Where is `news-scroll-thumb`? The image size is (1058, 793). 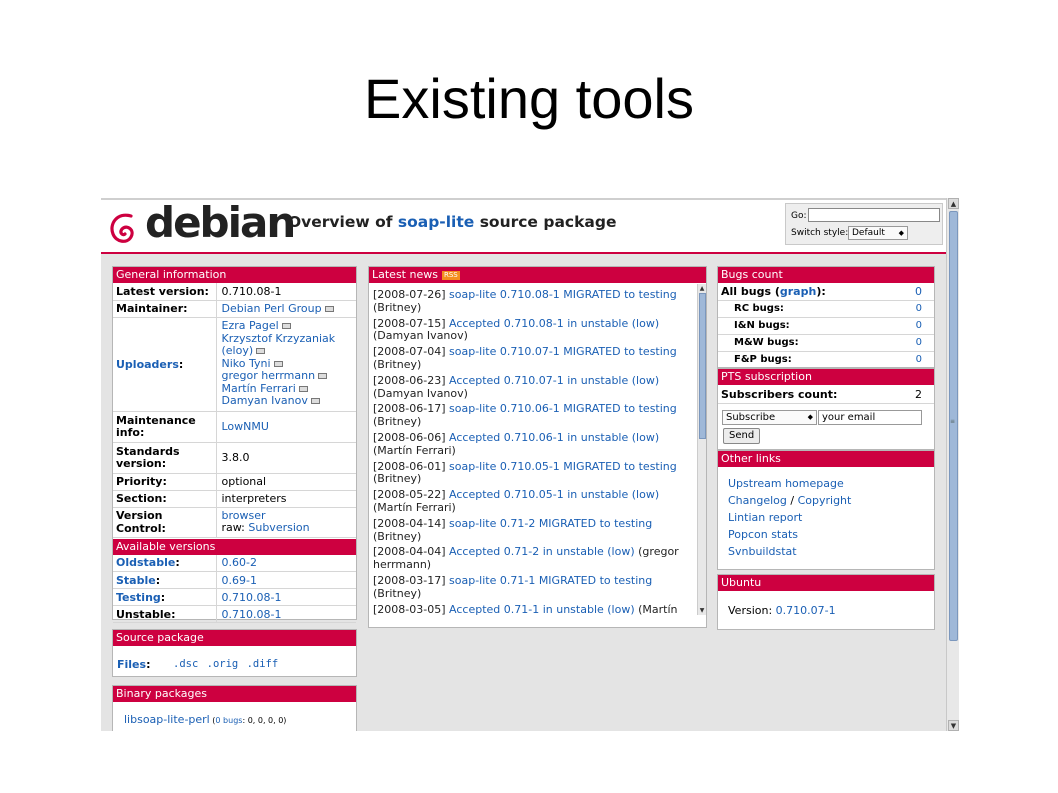 news-scroll-thumb is located at coordinates (702, 366).